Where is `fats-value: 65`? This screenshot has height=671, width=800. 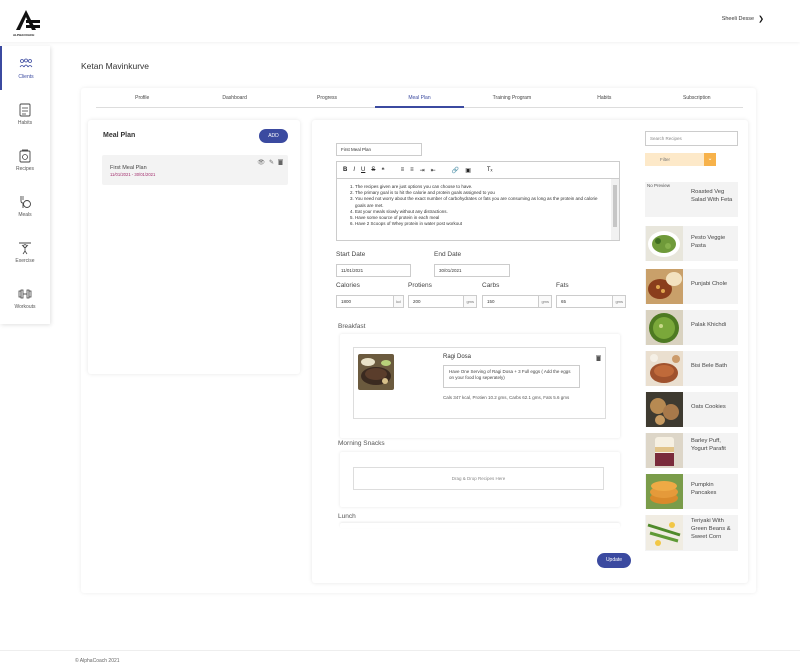 fats-value: 65 is located at coordinates (564, 301).